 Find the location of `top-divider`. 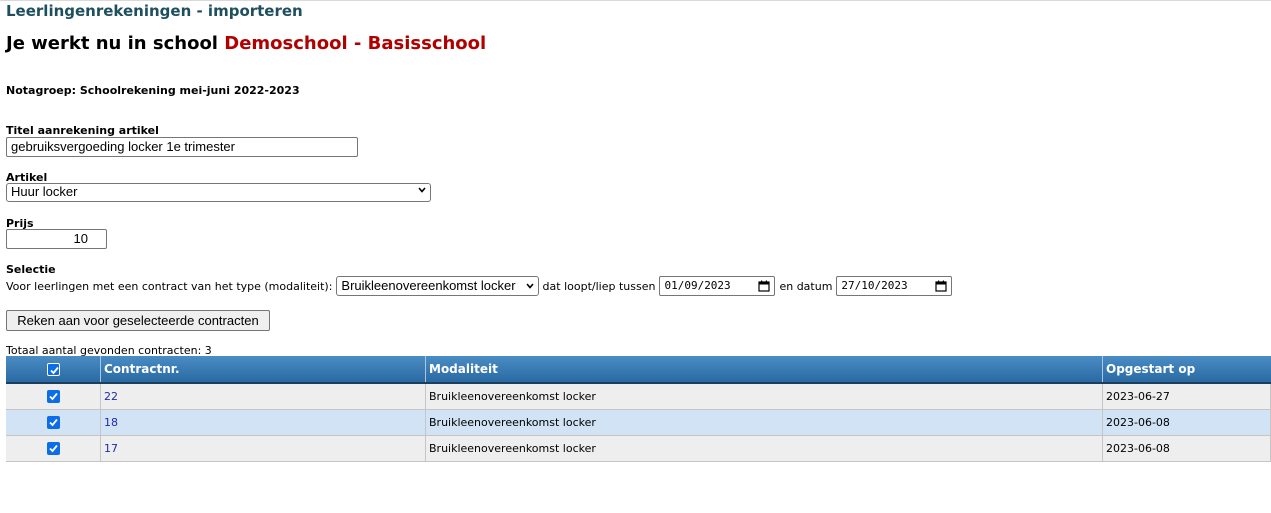

top-divider is located at coordinates (635, 0).